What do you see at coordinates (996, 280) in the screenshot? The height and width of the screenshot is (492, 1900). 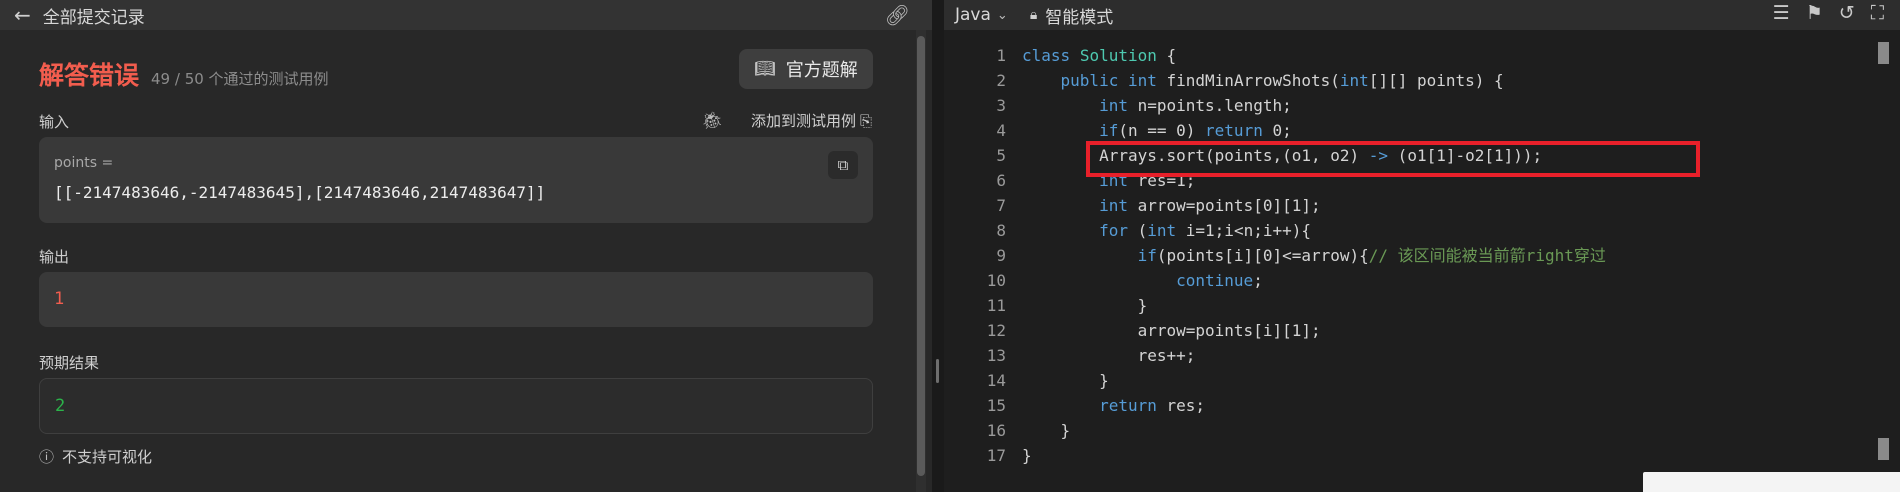 I see `line-number: 10` at bounding box center [996, 280].